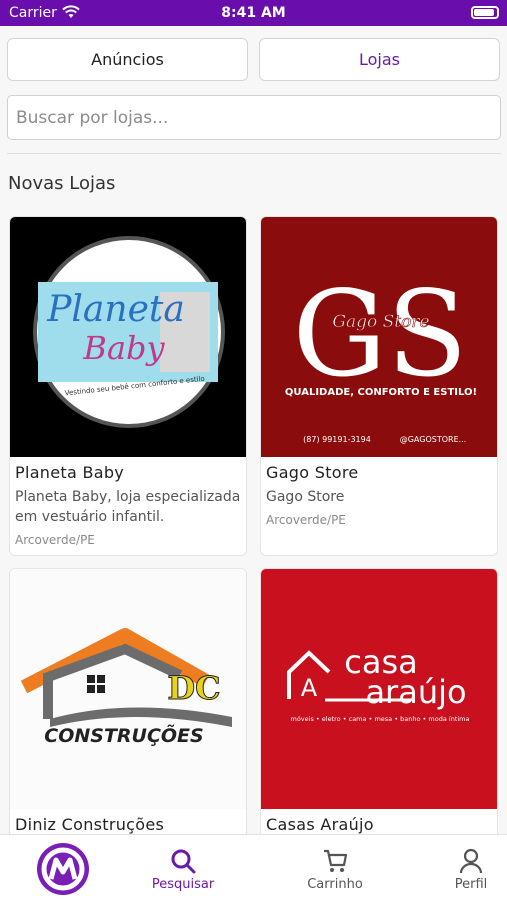 This screenshot has height=900, width=507. What do you see at coordinates (128, 689) in the screenshot?
I see `store-logo-diniz-construcoes: DC CONSTRUÇÕES` at bounding box center [128, 689].